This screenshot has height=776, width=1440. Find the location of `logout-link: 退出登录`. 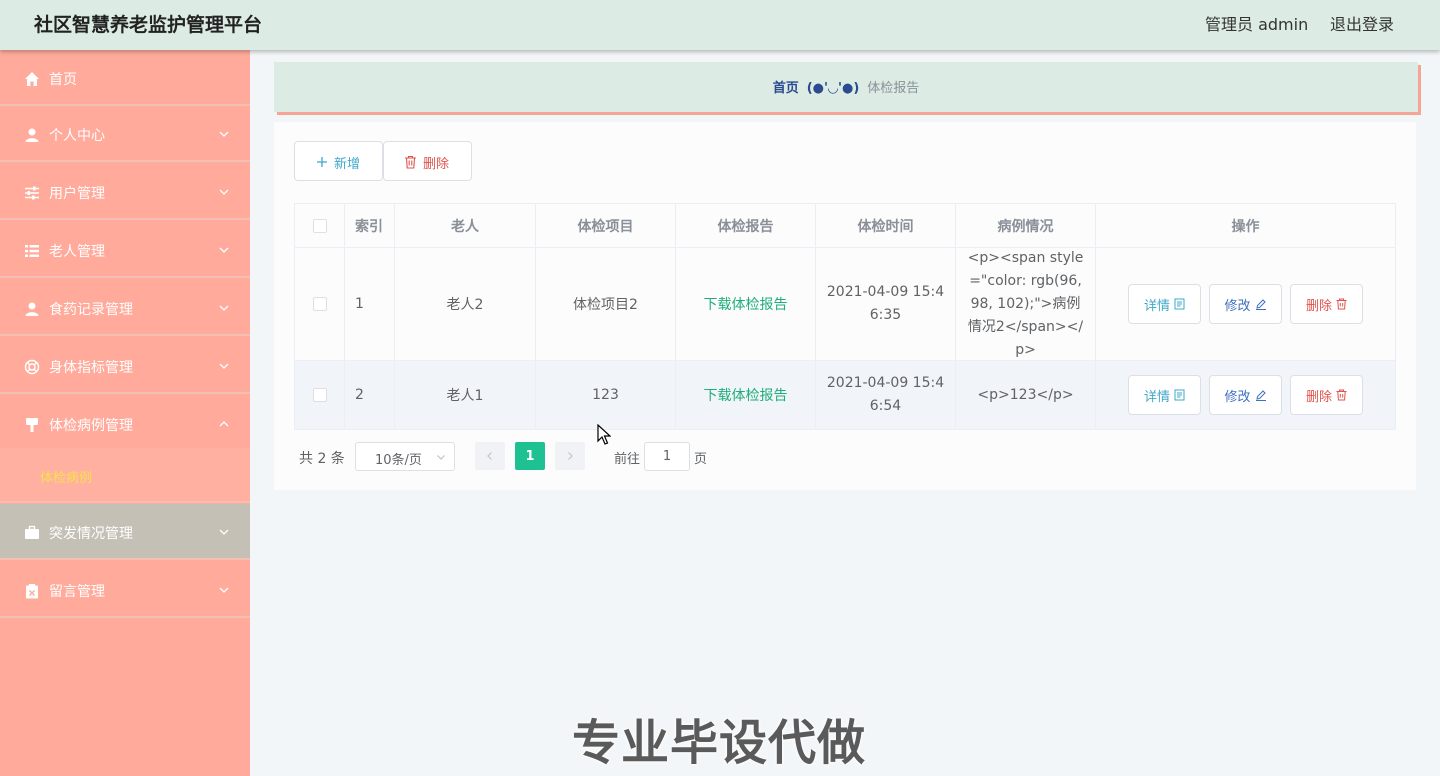

logout-link: 退出登录 is located at coordinates (1362, 23).